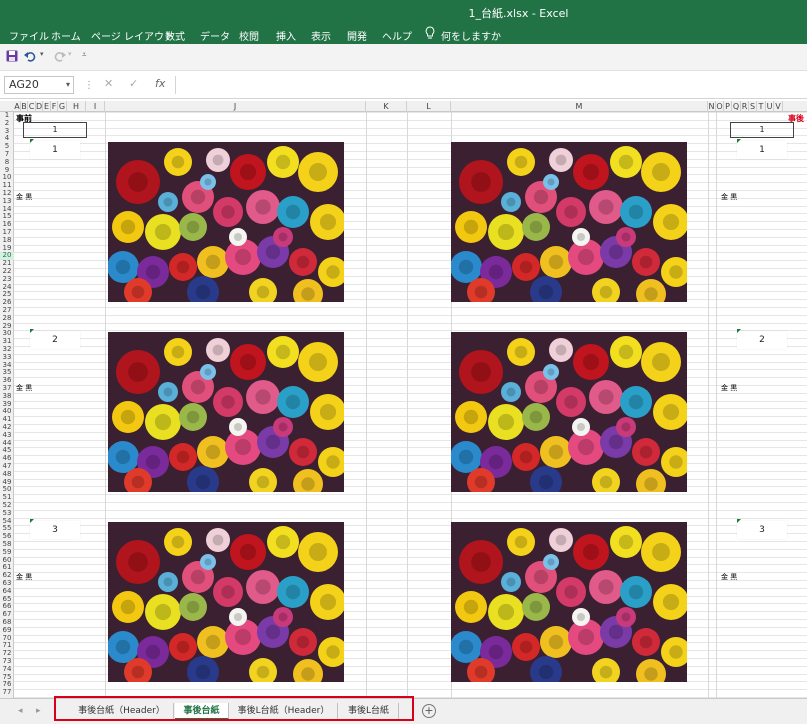 Image resolution: width=807 pixels, height=724 pixels. I want to click on chevron-down-icon: ▾, so click(68, 85).